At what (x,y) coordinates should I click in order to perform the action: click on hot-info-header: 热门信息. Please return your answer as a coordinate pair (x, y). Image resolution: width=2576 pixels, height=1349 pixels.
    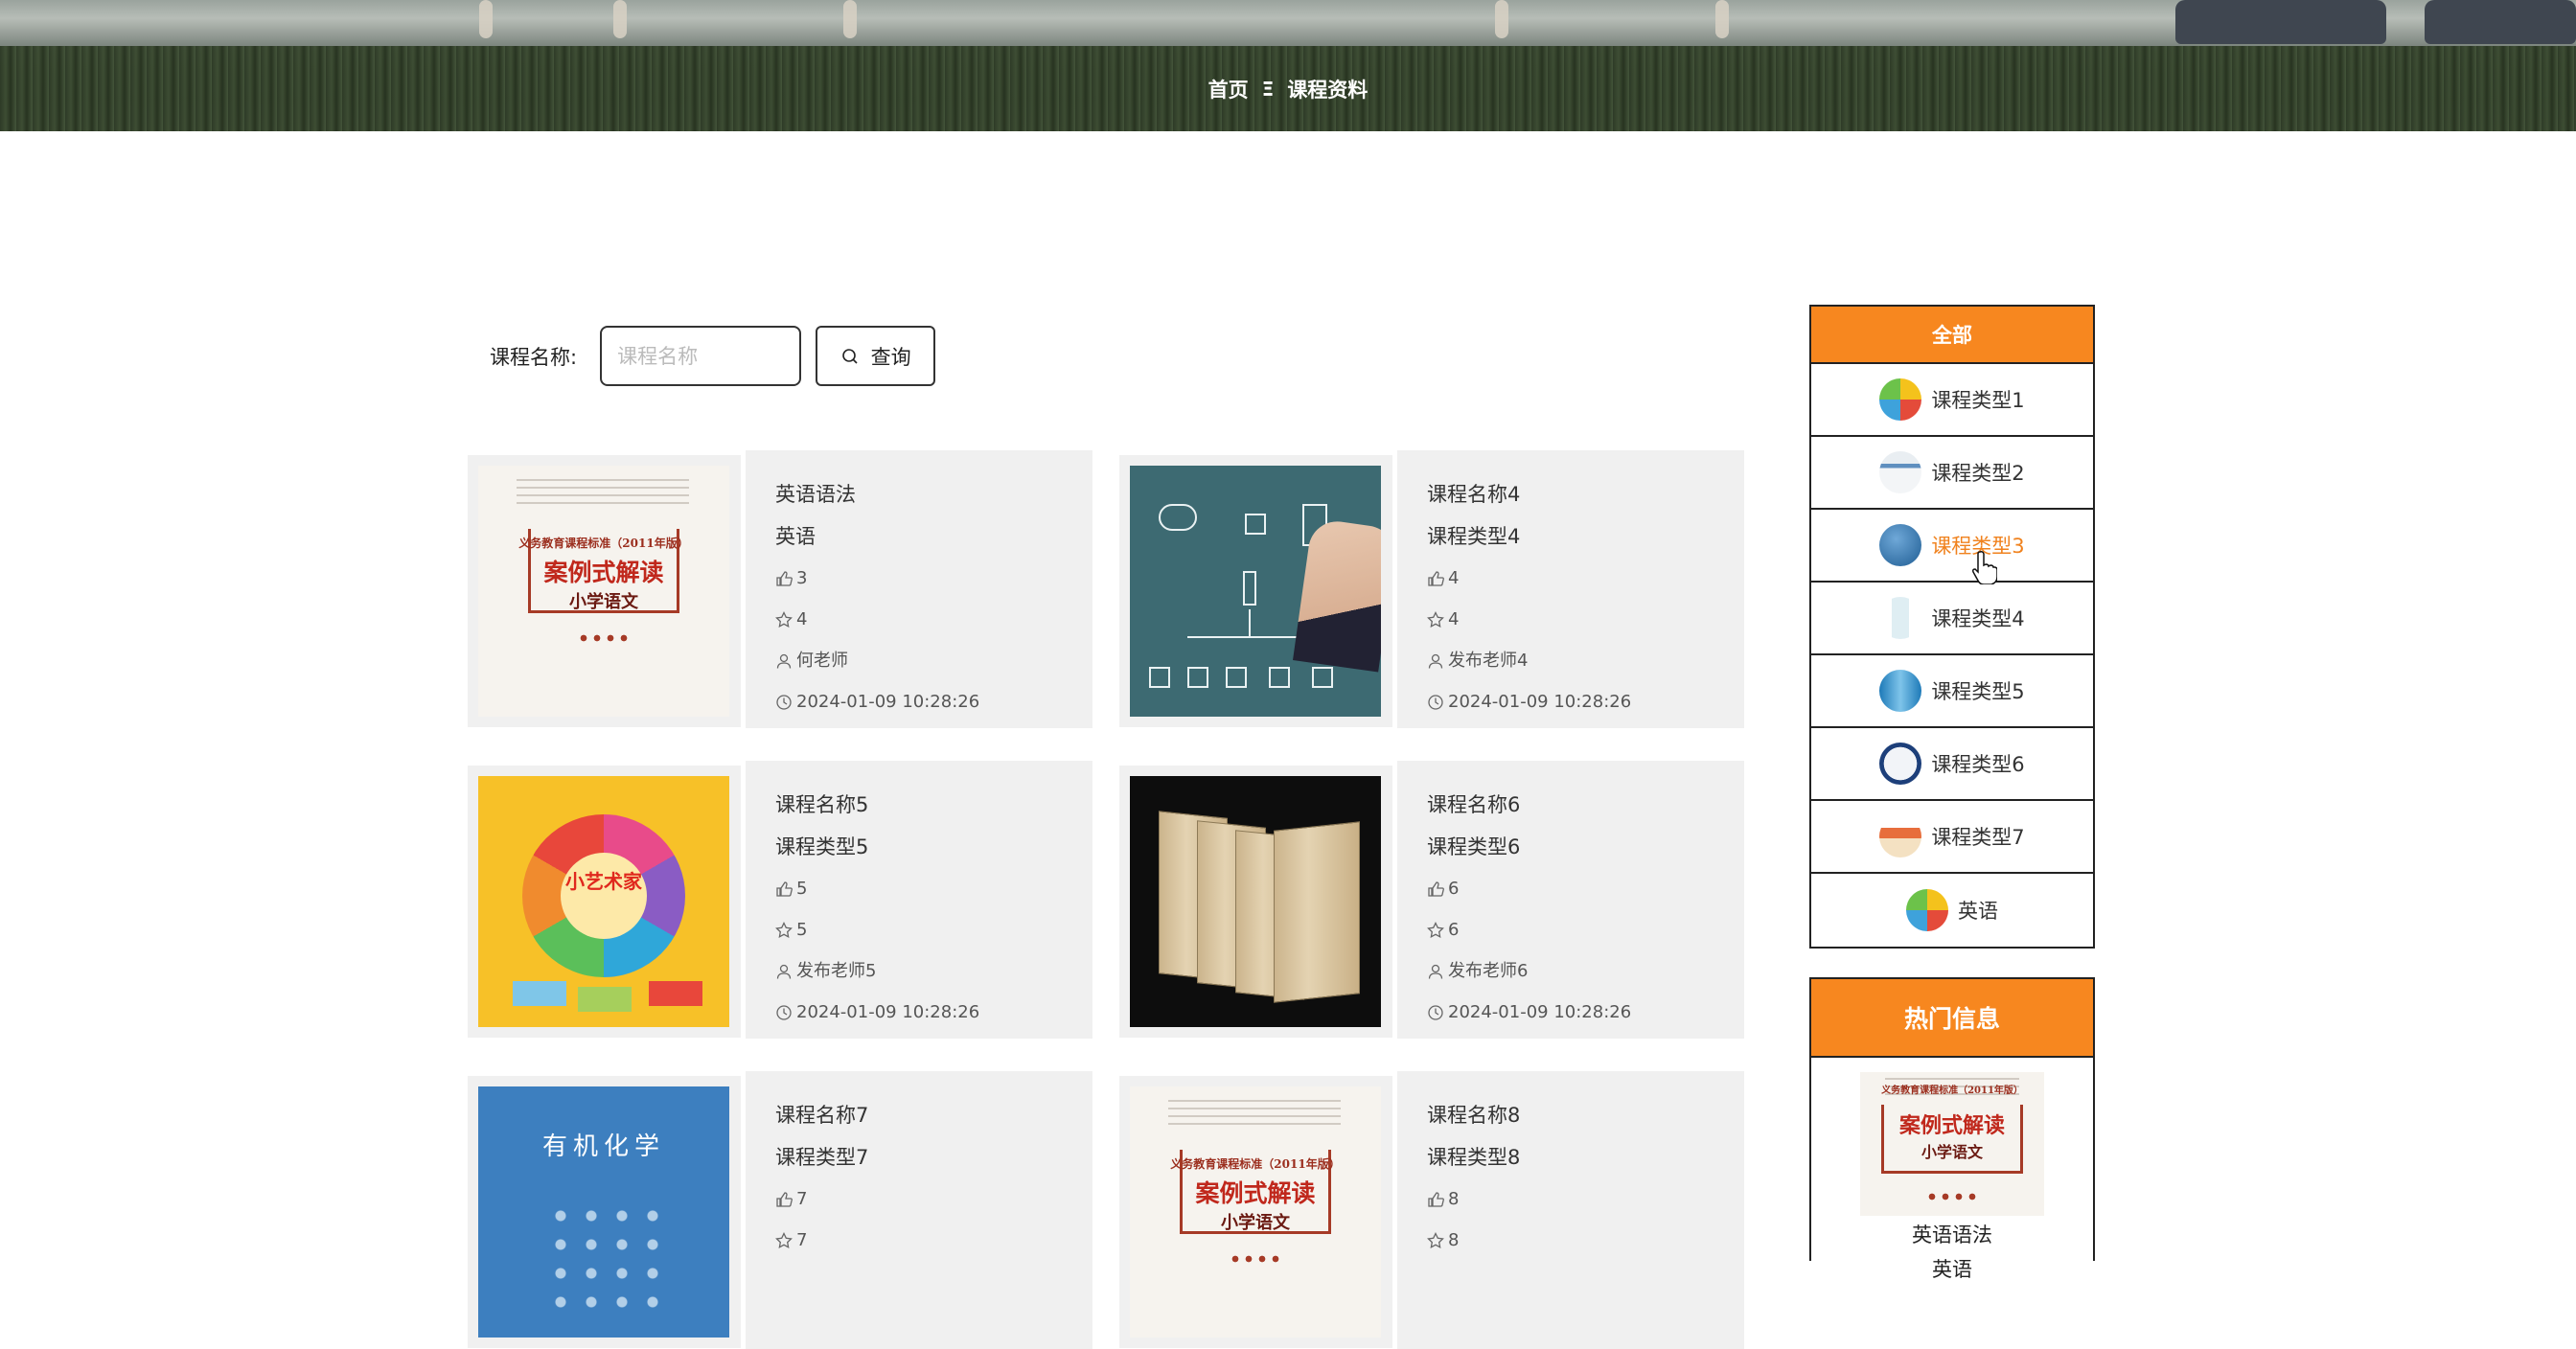
    Looking at the image, I should click on (1952, 1019).